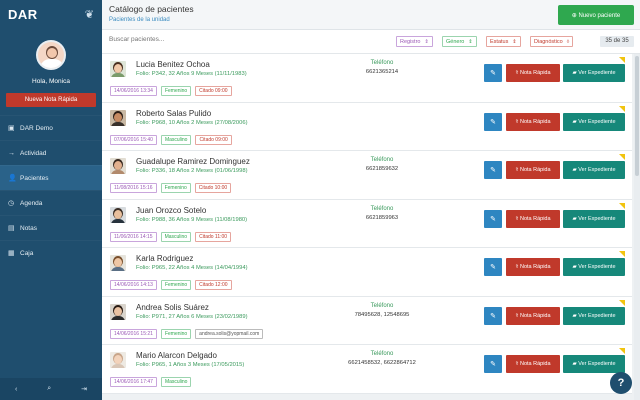 This screenshot has width=640, height=400. What do you see at coordinates (36, 128) in the screenshot?
I see `sidebar-item-label: DAR Demo` at bounding box center [36, 128].